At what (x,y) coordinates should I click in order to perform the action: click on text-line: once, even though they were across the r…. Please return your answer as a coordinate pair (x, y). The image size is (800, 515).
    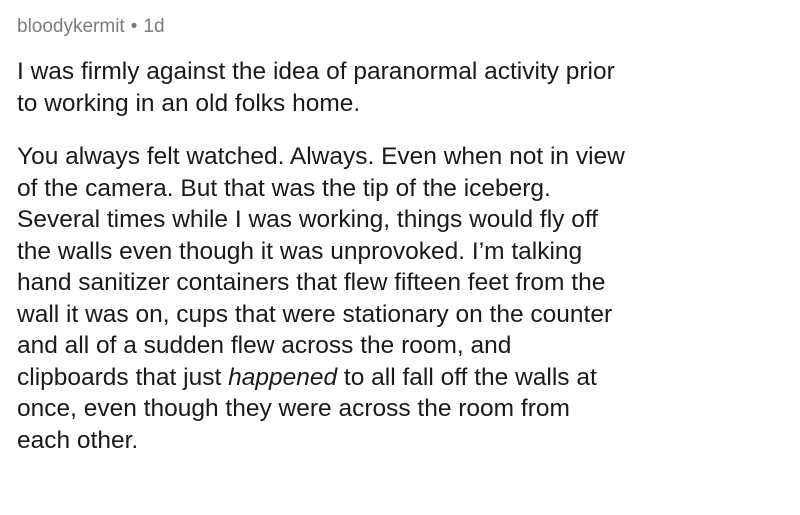
    Looking at the image, I should click on (293, 408).